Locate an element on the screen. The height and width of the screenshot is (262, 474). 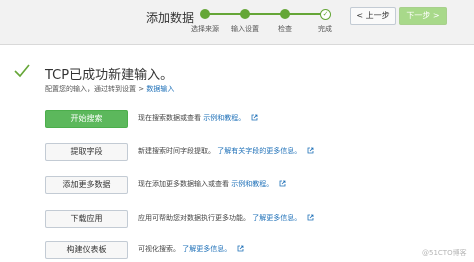
action-description: 现在添加更多数据输入或查看 示例和教程。 is located at coordinates (212, 184).